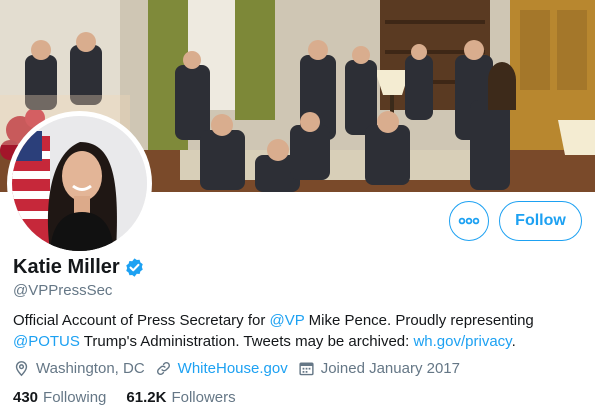 This screenshot has width=595, height=413. I want to click on following-count: 430, so click(26, 397).